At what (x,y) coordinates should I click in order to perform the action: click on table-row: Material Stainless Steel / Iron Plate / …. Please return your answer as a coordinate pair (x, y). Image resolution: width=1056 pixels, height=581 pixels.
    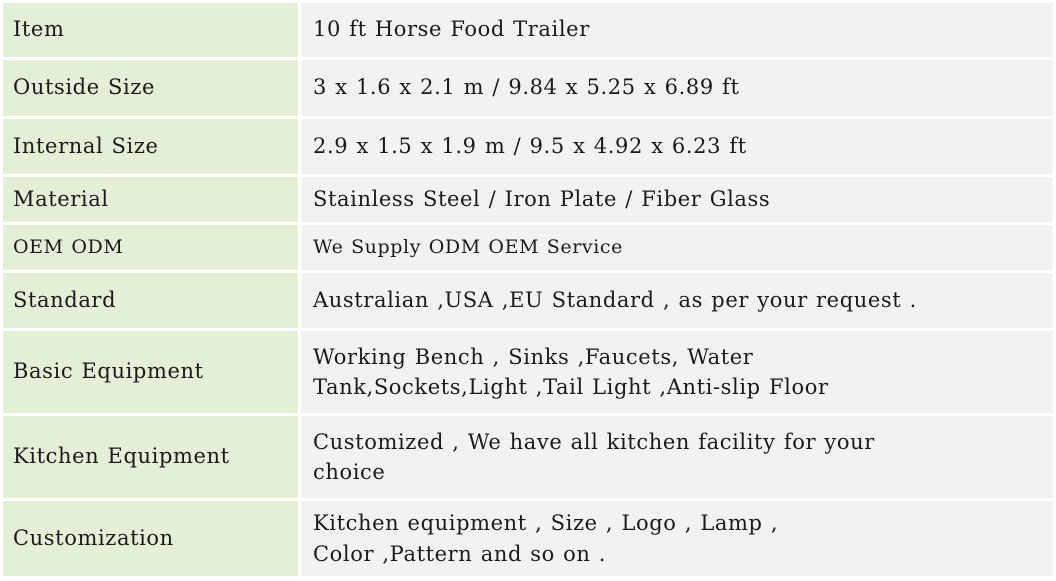
    Looking at the image, I should click on (528, 199).